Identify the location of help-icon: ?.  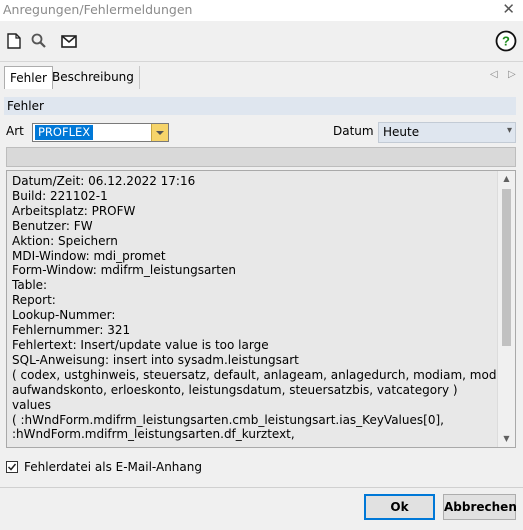
(506, 41).